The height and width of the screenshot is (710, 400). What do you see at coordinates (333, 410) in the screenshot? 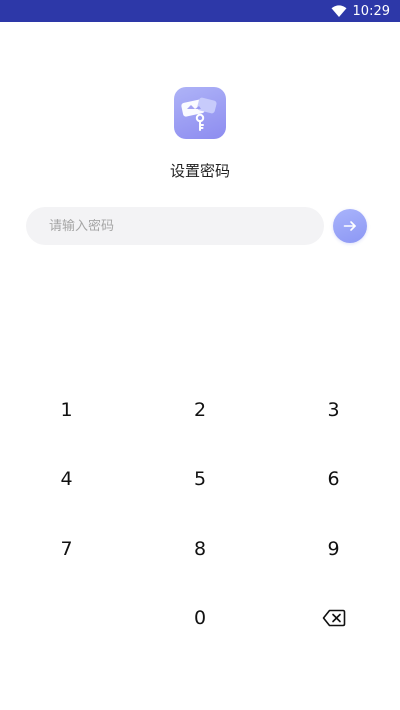
I see `key-3: 3` at bounding box center [333, 410].